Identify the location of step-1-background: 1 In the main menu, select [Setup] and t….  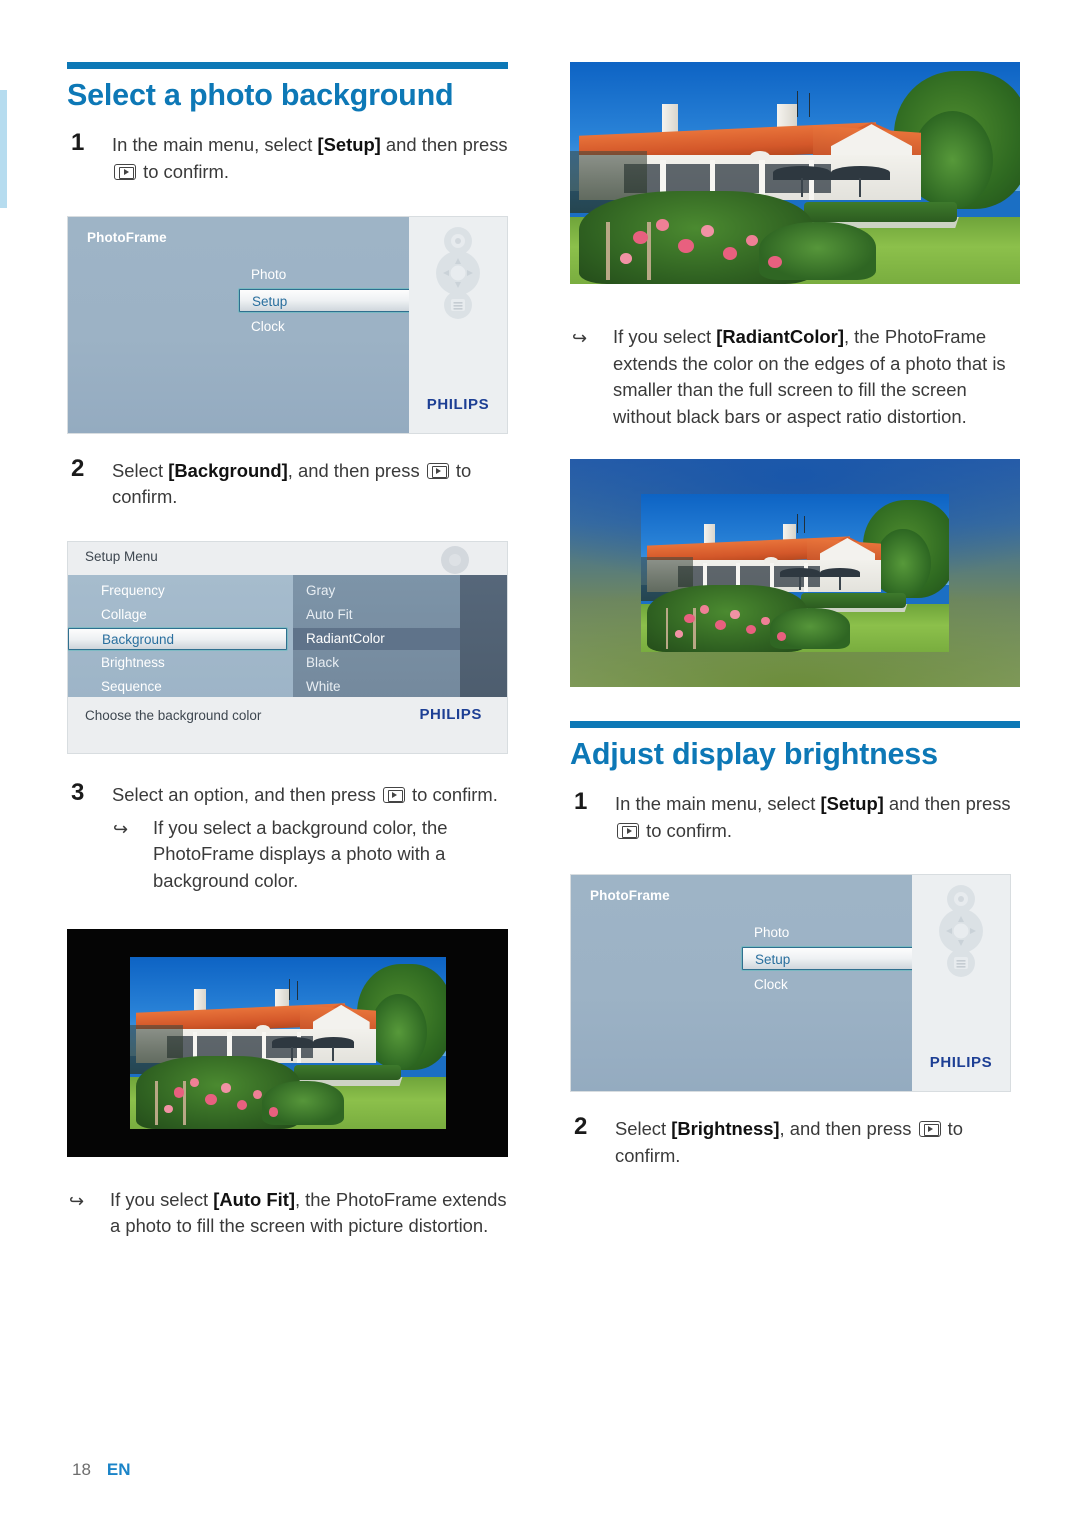
(287, 157).